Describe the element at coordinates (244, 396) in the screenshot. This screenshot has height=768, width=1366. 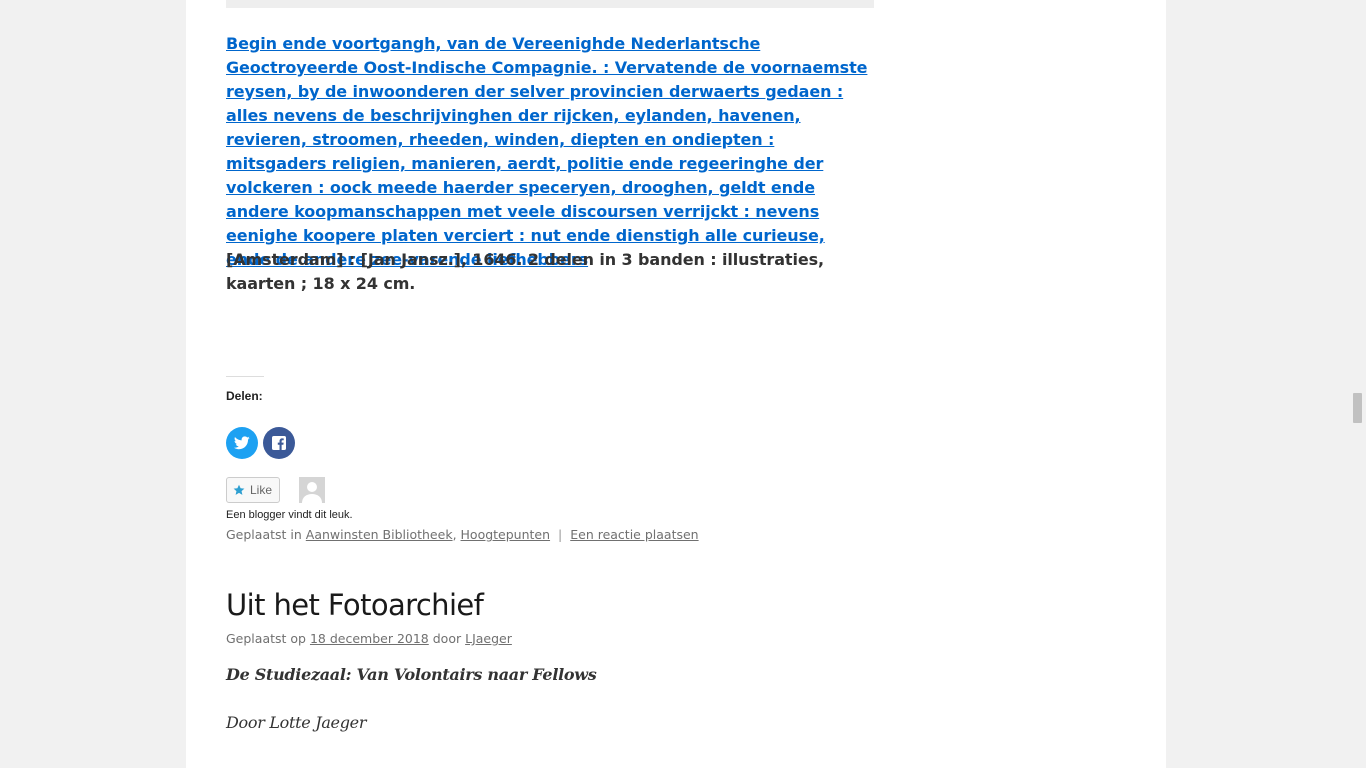
I see `share-heading: Delen:` at that location.